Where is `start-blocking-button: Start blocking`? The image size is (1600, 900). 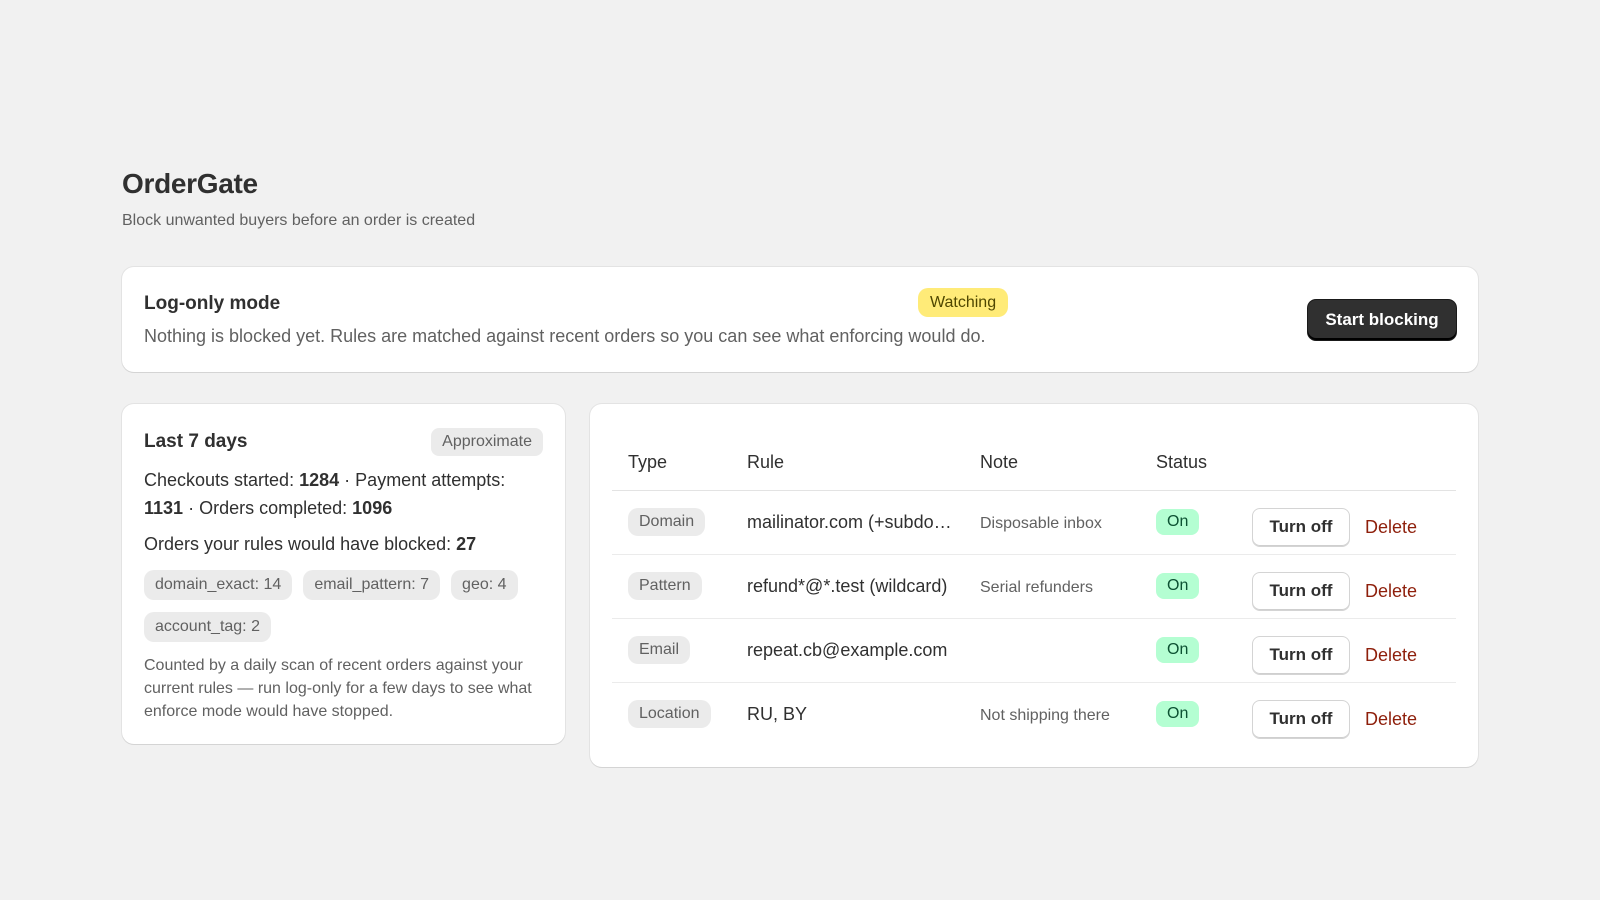 start-blocking-button: Start blocking is located at coordinates (1382, 320).